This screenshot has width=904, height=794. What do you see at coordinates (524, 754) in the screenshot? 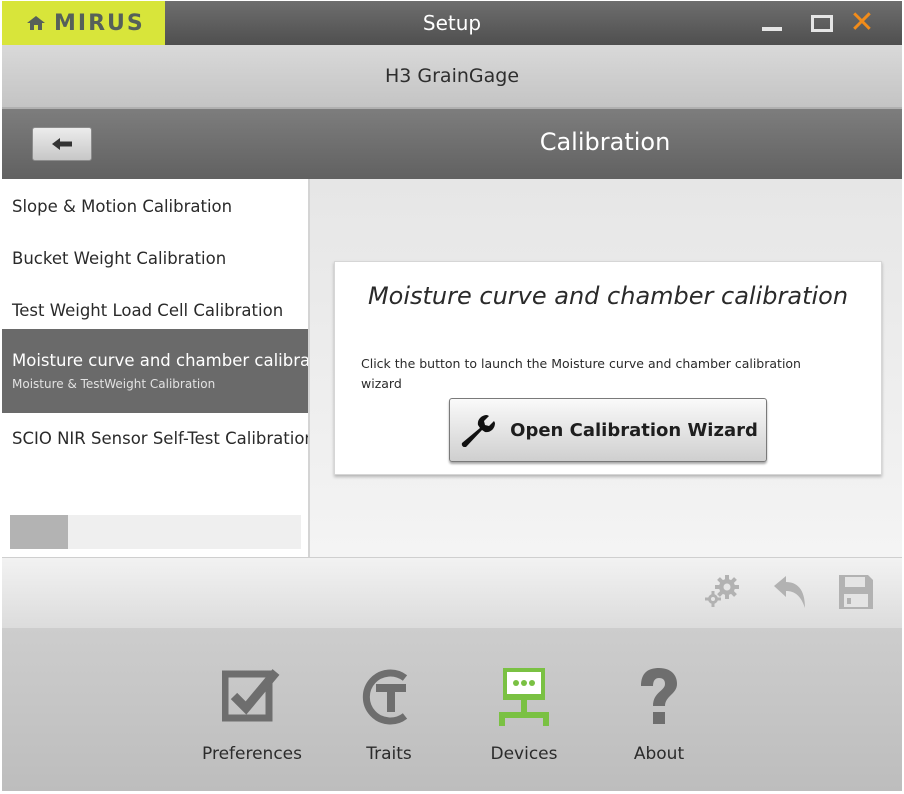
I see `nav-label: Devices` at bounding box center [524, 754].